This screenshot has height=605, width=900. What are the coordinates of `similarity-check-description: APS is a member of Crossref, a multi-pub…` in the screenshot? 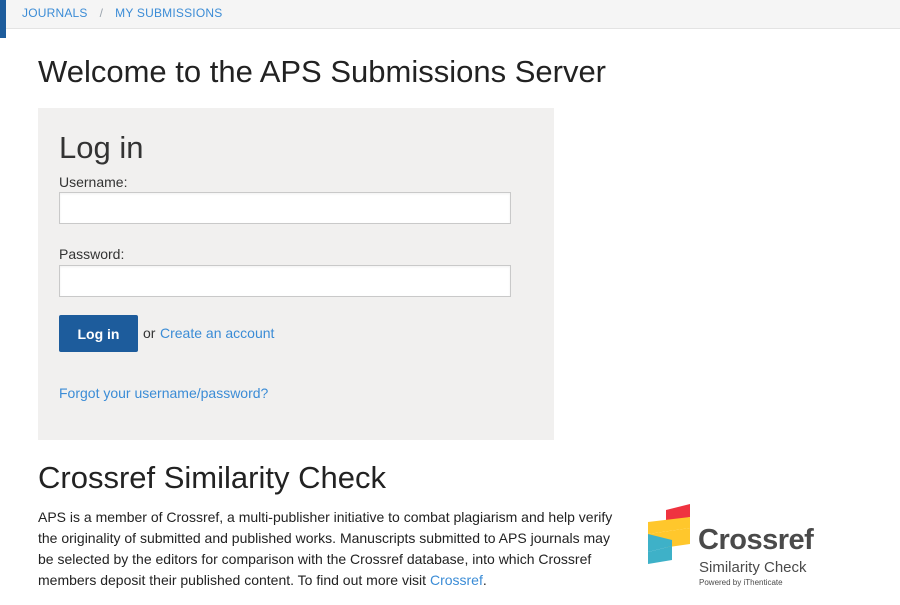 It's located at (333, 549).